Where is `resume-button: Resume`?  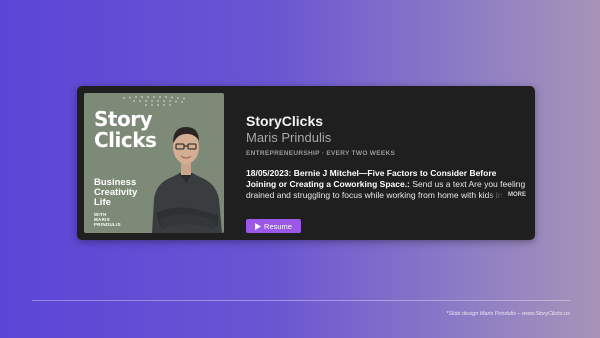
resume-button: Resume is located at coordinates (273, 226).